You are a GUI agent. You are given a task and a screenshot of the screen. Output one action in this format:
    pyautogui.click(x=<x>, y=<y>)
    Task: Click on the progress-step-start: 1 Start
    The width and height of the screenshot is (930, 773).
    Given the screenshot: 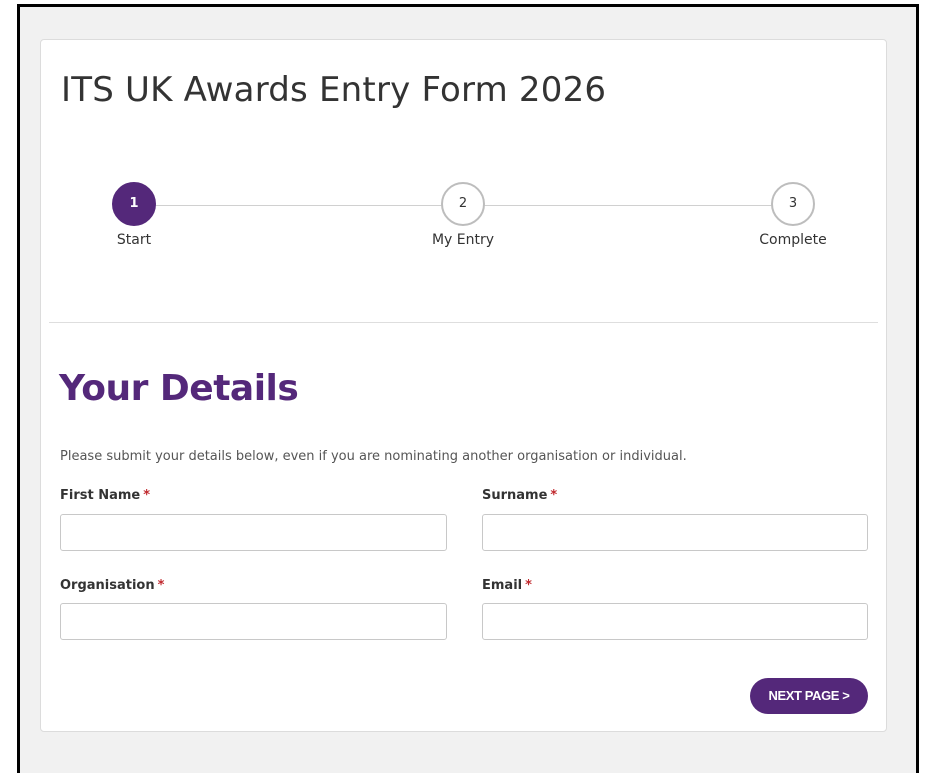 What is the action you would take?
    pyautogui.click(x=134, y=215)
    